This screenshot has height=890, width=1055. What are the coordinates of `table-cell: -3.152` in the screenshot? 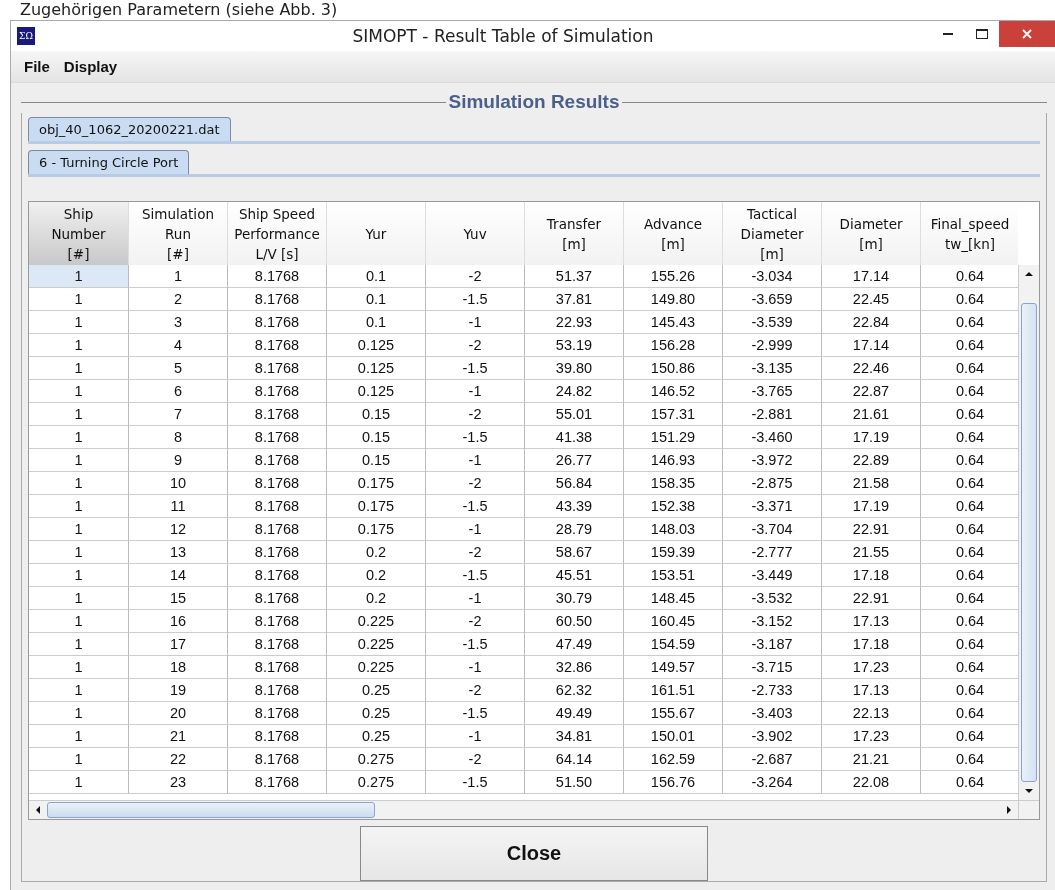 It's located at (772, 621).